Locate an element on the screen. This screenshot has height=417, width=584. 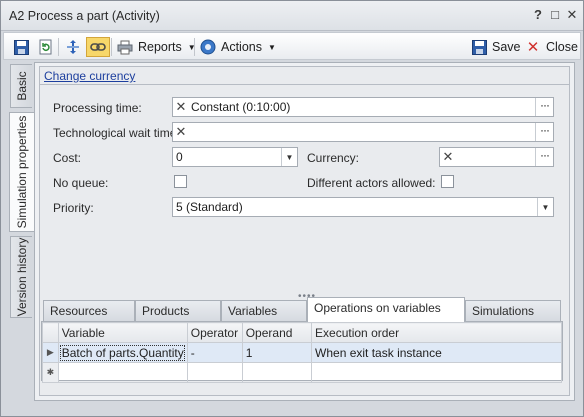
chain-link-icon is located at coordinates (98, 47).